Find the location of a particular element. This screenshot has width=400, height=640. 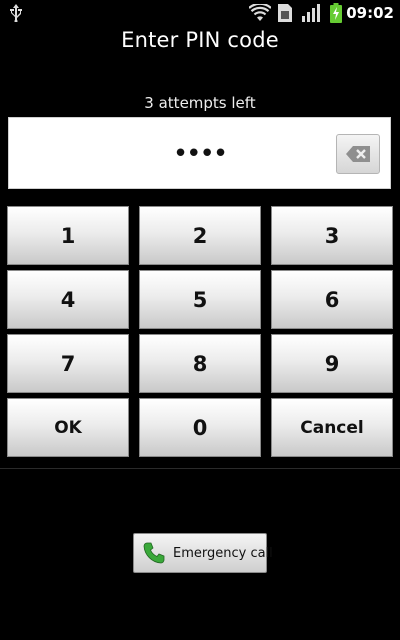

emergency-call-label: Emergency call is located at coordinates (223, 553).